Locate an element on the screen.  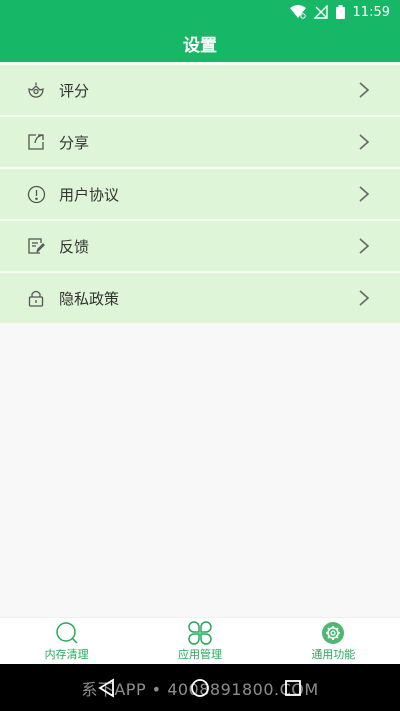
clover-icon is located at coordinates (200, 632).